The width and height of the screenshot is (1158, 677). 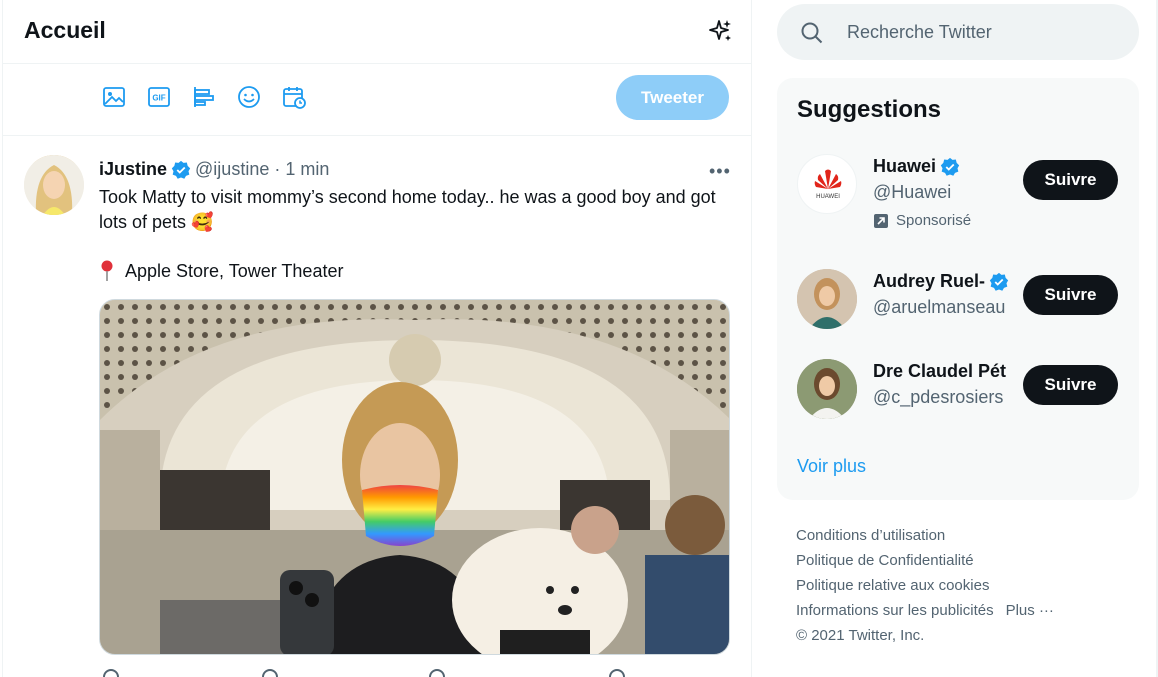 I want to click on svg-text: GIF, so click(x=158, y=98).